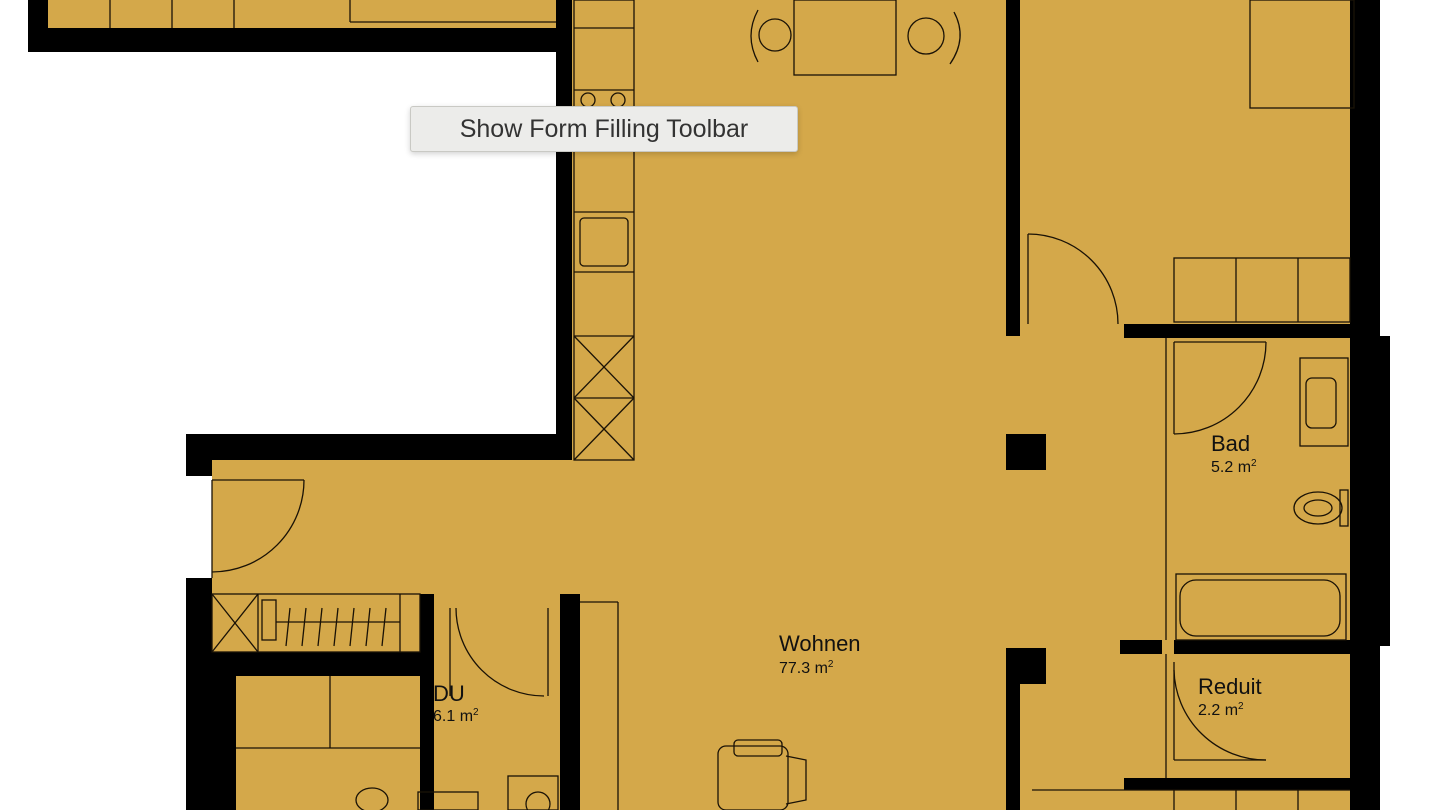 The width and height of the screenshot is (1440, 810). What do you see at coordinates (604, 129) in the screenshot?
I see `form-filling-toolbar-tooltip: Show Form Filling Toolbar` at bounding box center [604, 129].